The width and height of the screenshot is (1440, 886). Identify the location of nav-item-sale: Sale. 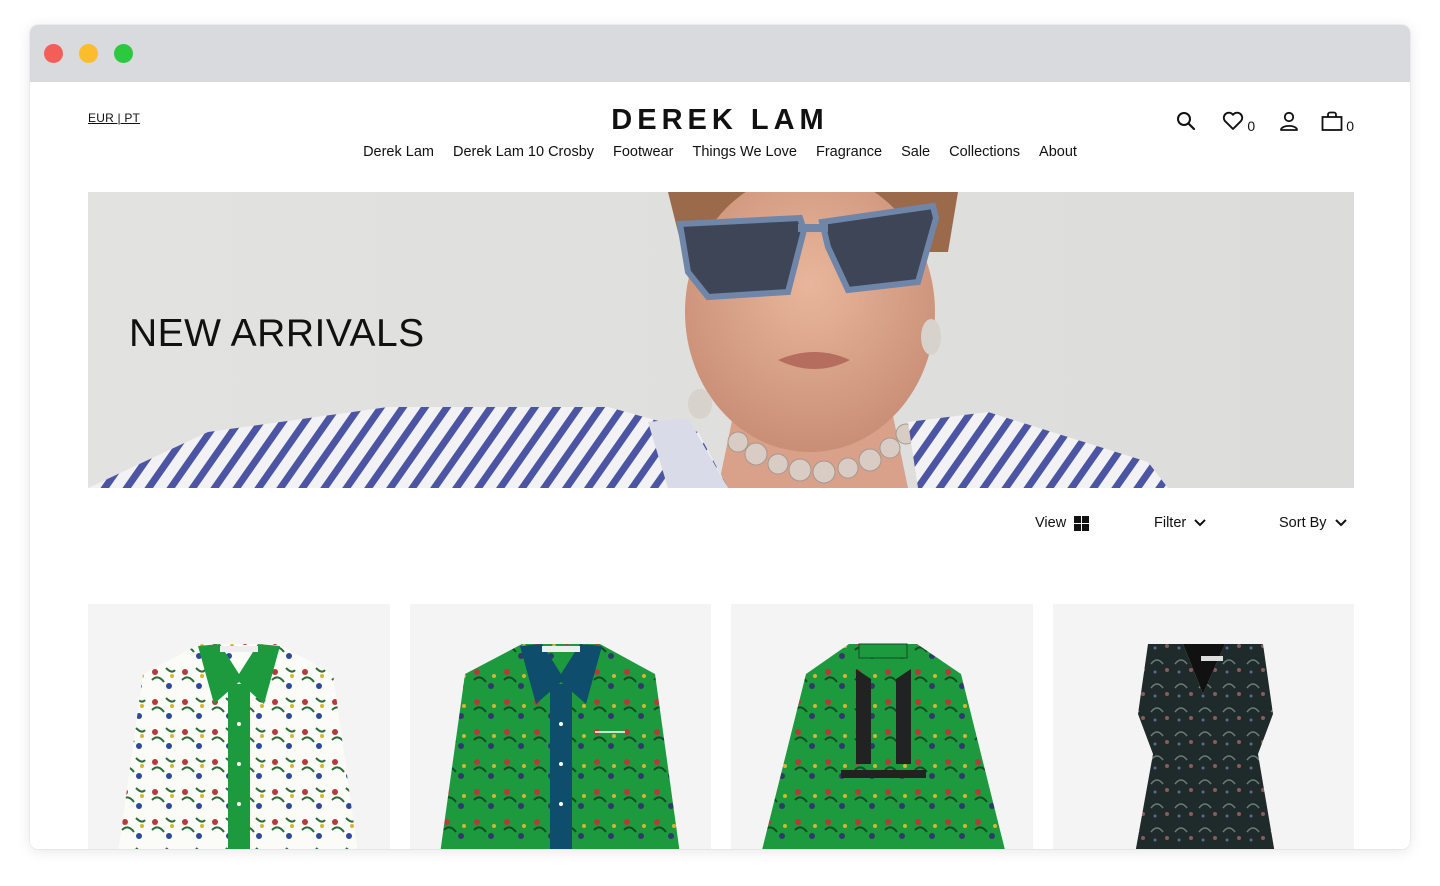
(915, 152).